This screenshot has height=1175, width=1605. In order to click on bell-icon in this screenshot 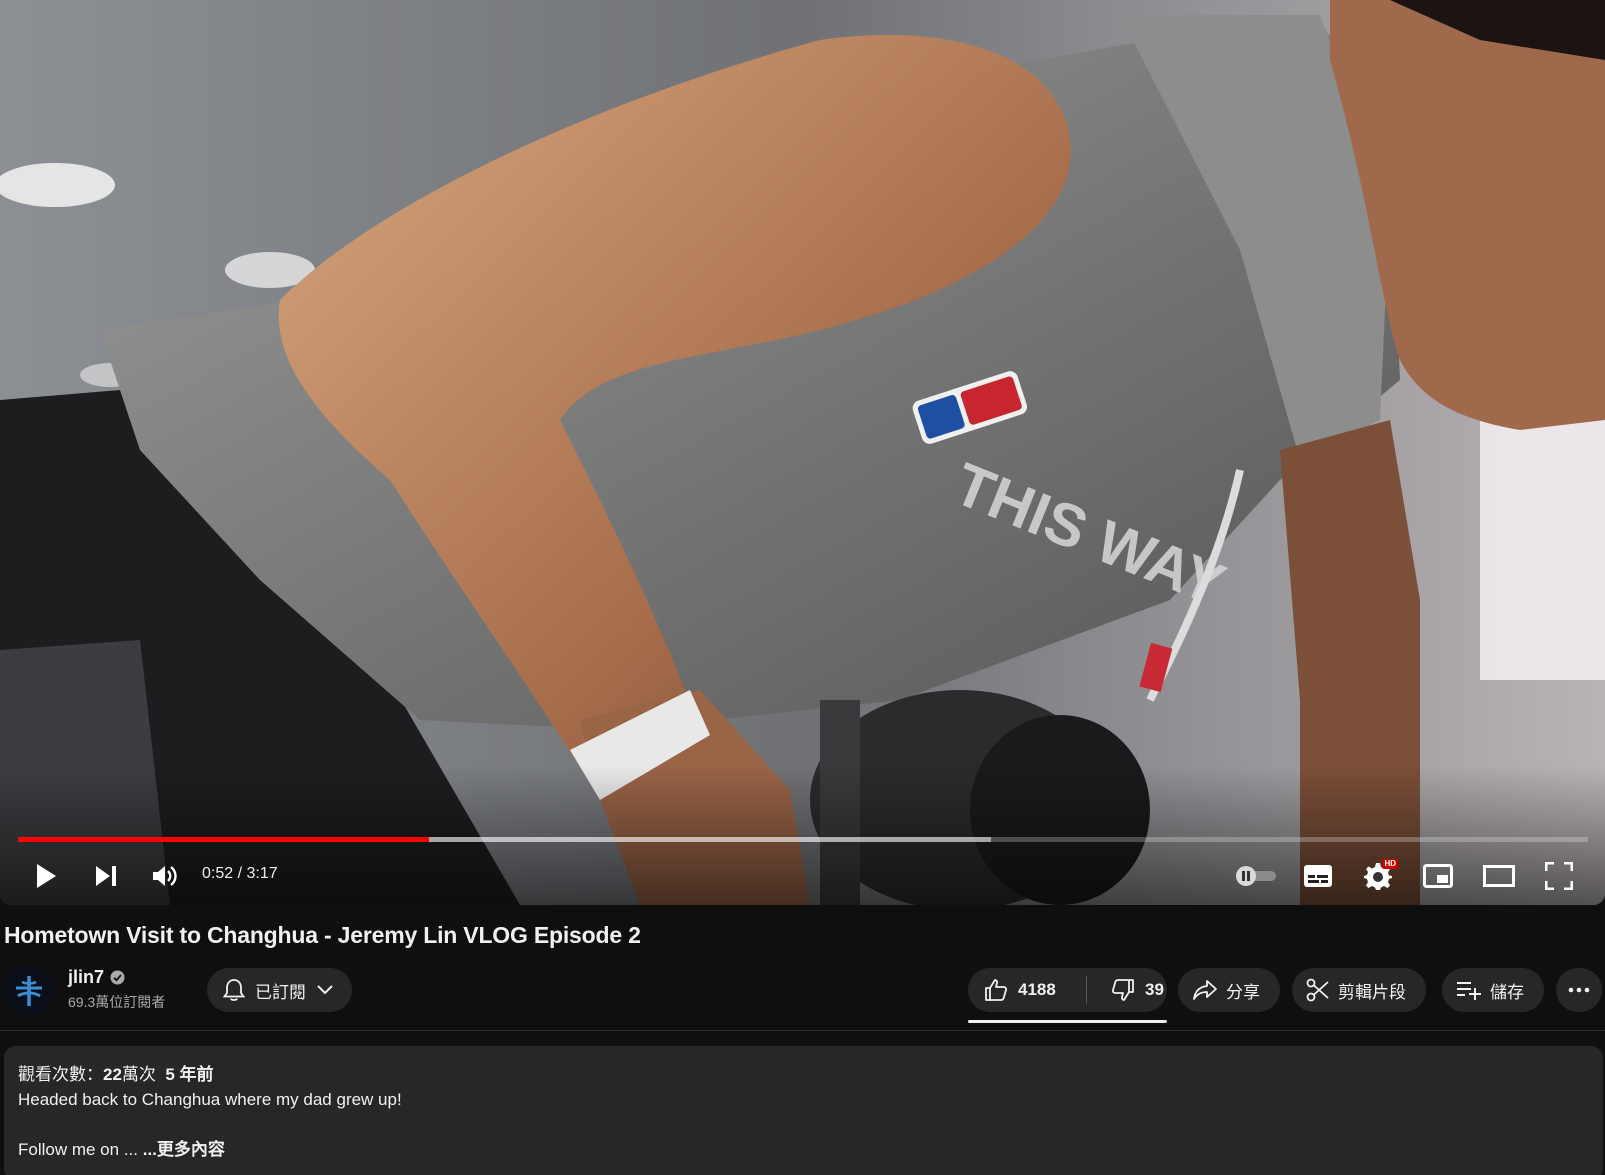, I will do `click(234, 990)`.